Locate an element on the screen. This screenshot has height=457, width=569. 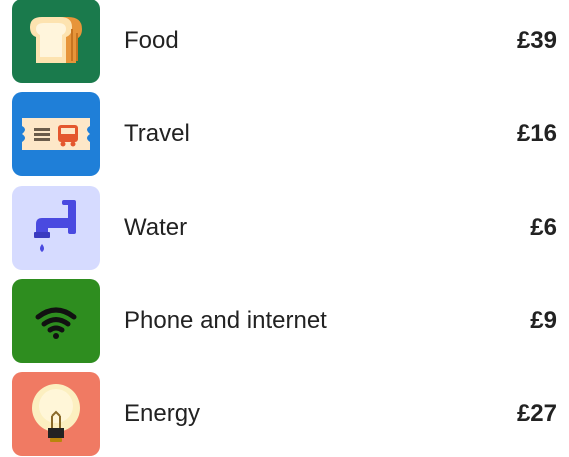
list-item-label: Food is located at coordinates (151, 40).